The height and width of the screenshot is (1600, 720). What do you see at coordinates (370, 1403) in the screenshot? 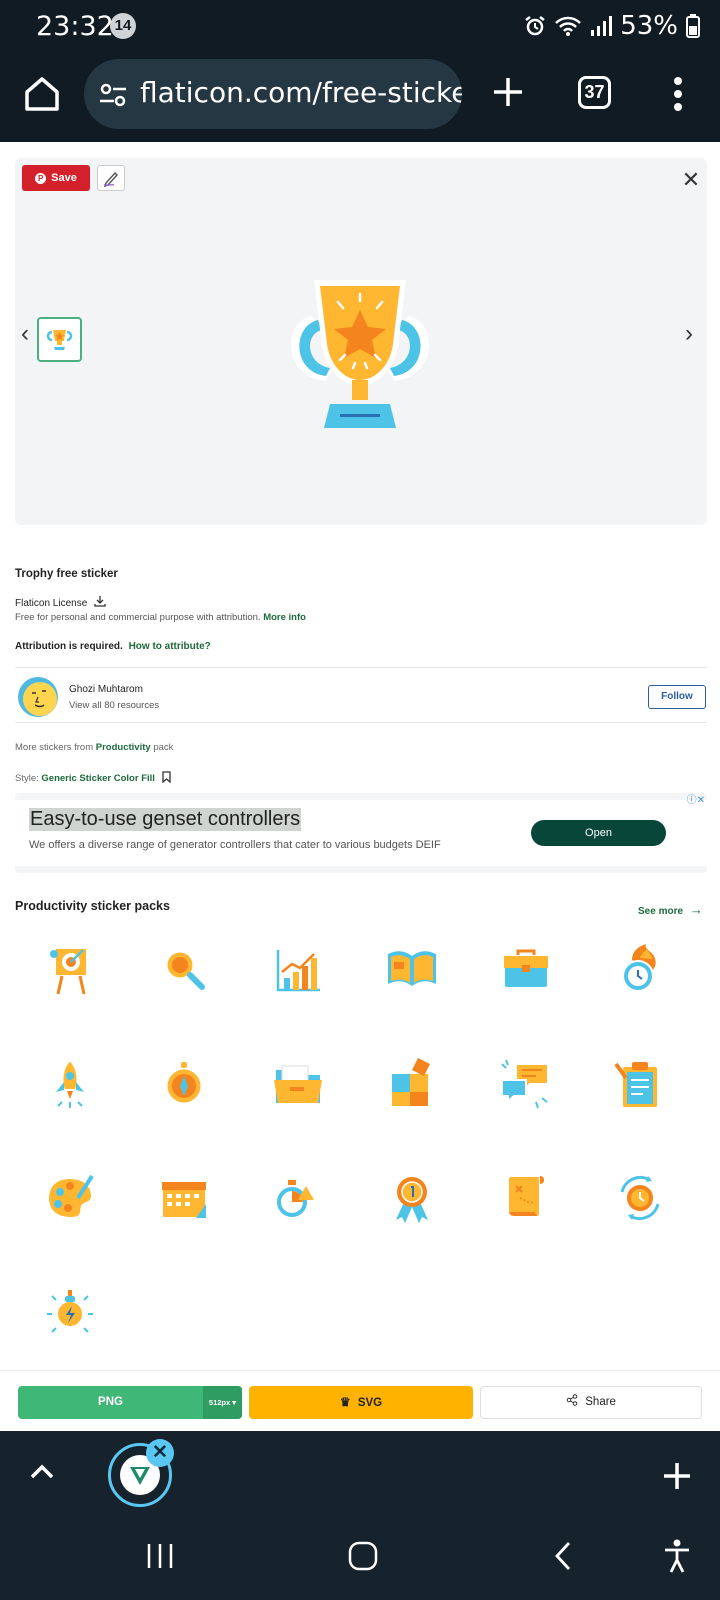
I see `svg-label: SVG` at bounding box center [370, 1403].